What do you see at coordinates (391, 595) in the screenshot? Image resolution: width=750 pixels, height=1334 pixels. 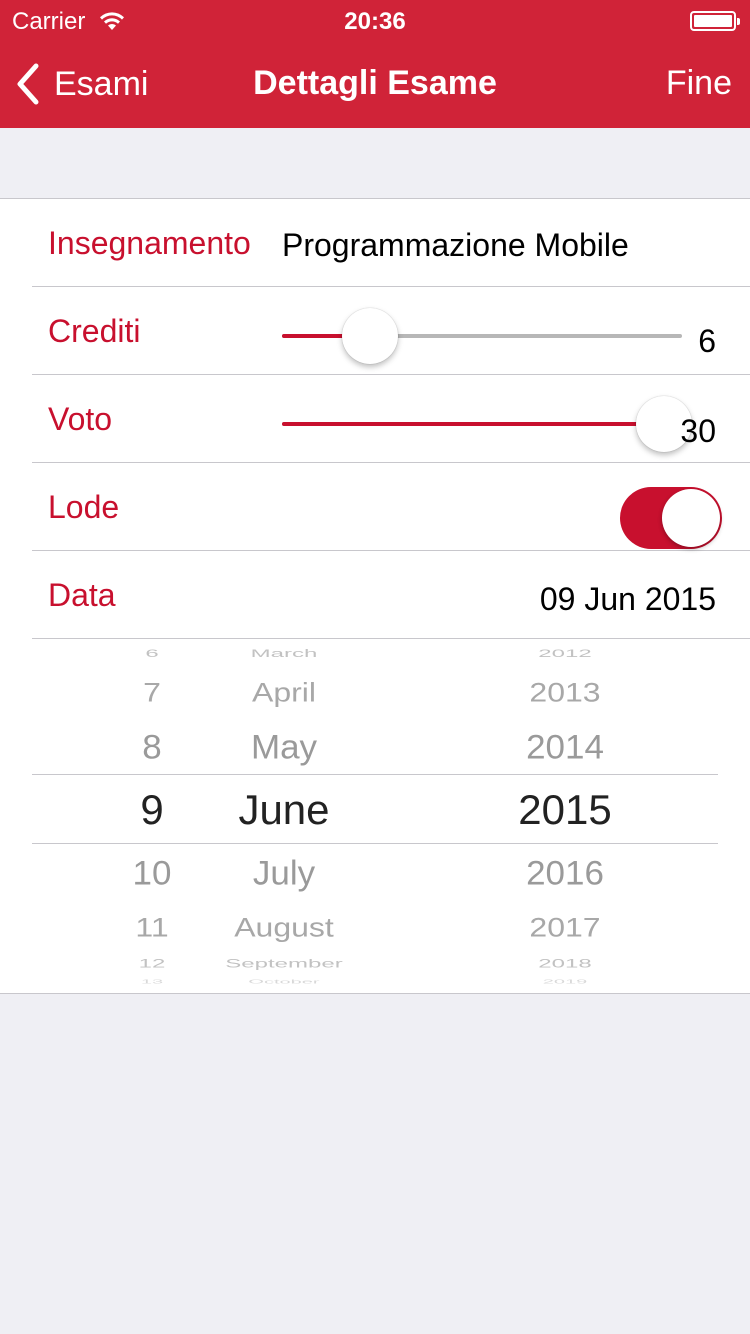 I see `date-row: Data 09 Jun 2015` at bounding box center [391, 595].